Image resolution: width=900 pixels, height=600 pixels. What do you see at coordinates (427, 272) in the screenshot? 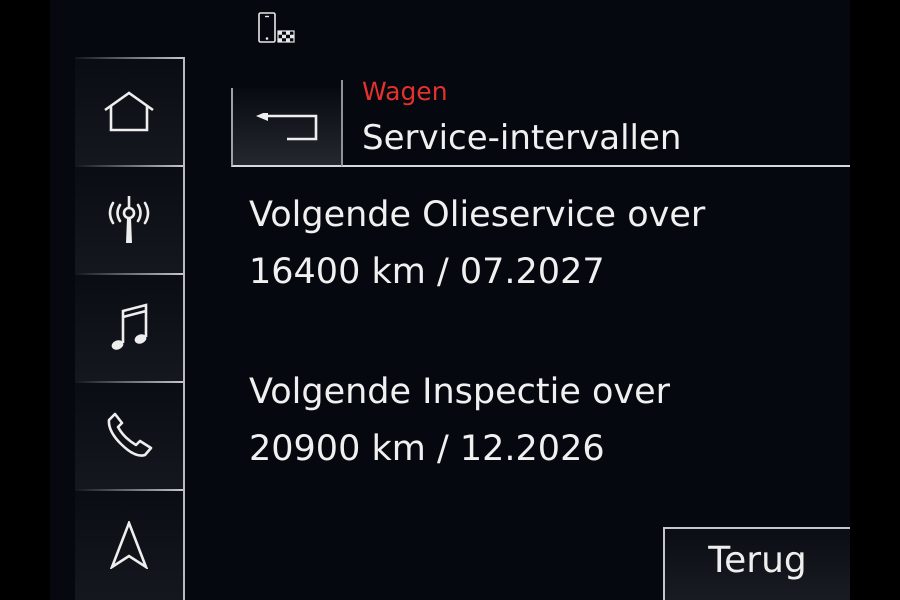
I see `service-value: 16400 km / 07.2027` at bounding box center [427, 272].